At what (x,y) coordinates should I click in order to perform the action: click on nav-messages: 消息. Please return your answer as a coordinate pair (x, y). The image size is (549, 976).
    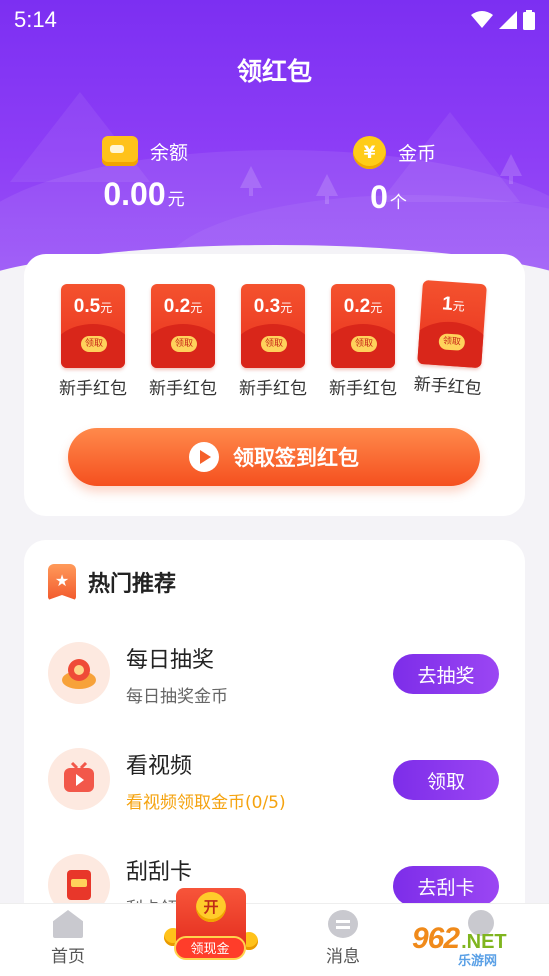
    Looking at the image, I should click on (343, 938).